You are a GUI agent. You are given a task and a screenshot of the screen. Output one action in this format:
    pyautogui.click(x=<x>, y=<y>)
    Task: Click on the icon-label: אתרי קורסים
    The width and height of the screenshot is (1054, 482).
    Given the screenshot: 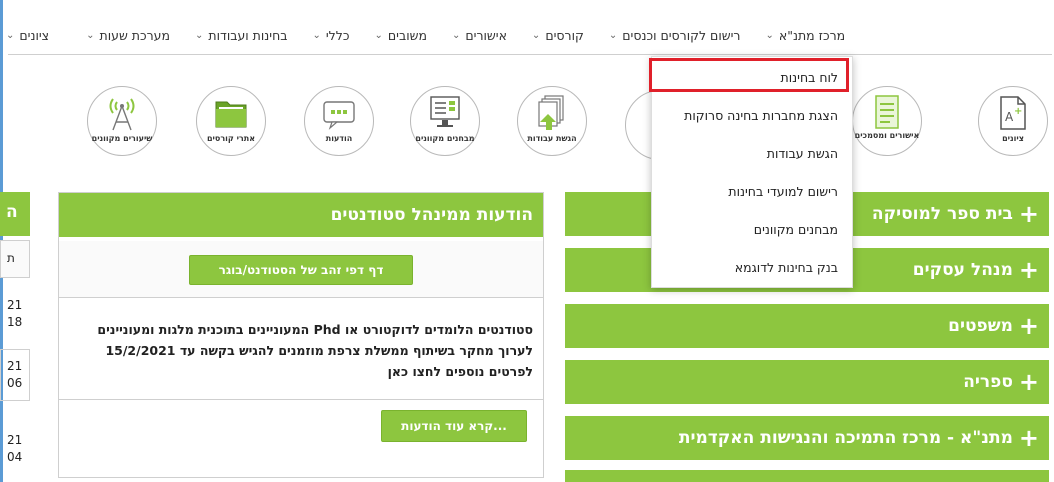 What is the action you would take?
    pyautogui.click(x=231, y=138)
    